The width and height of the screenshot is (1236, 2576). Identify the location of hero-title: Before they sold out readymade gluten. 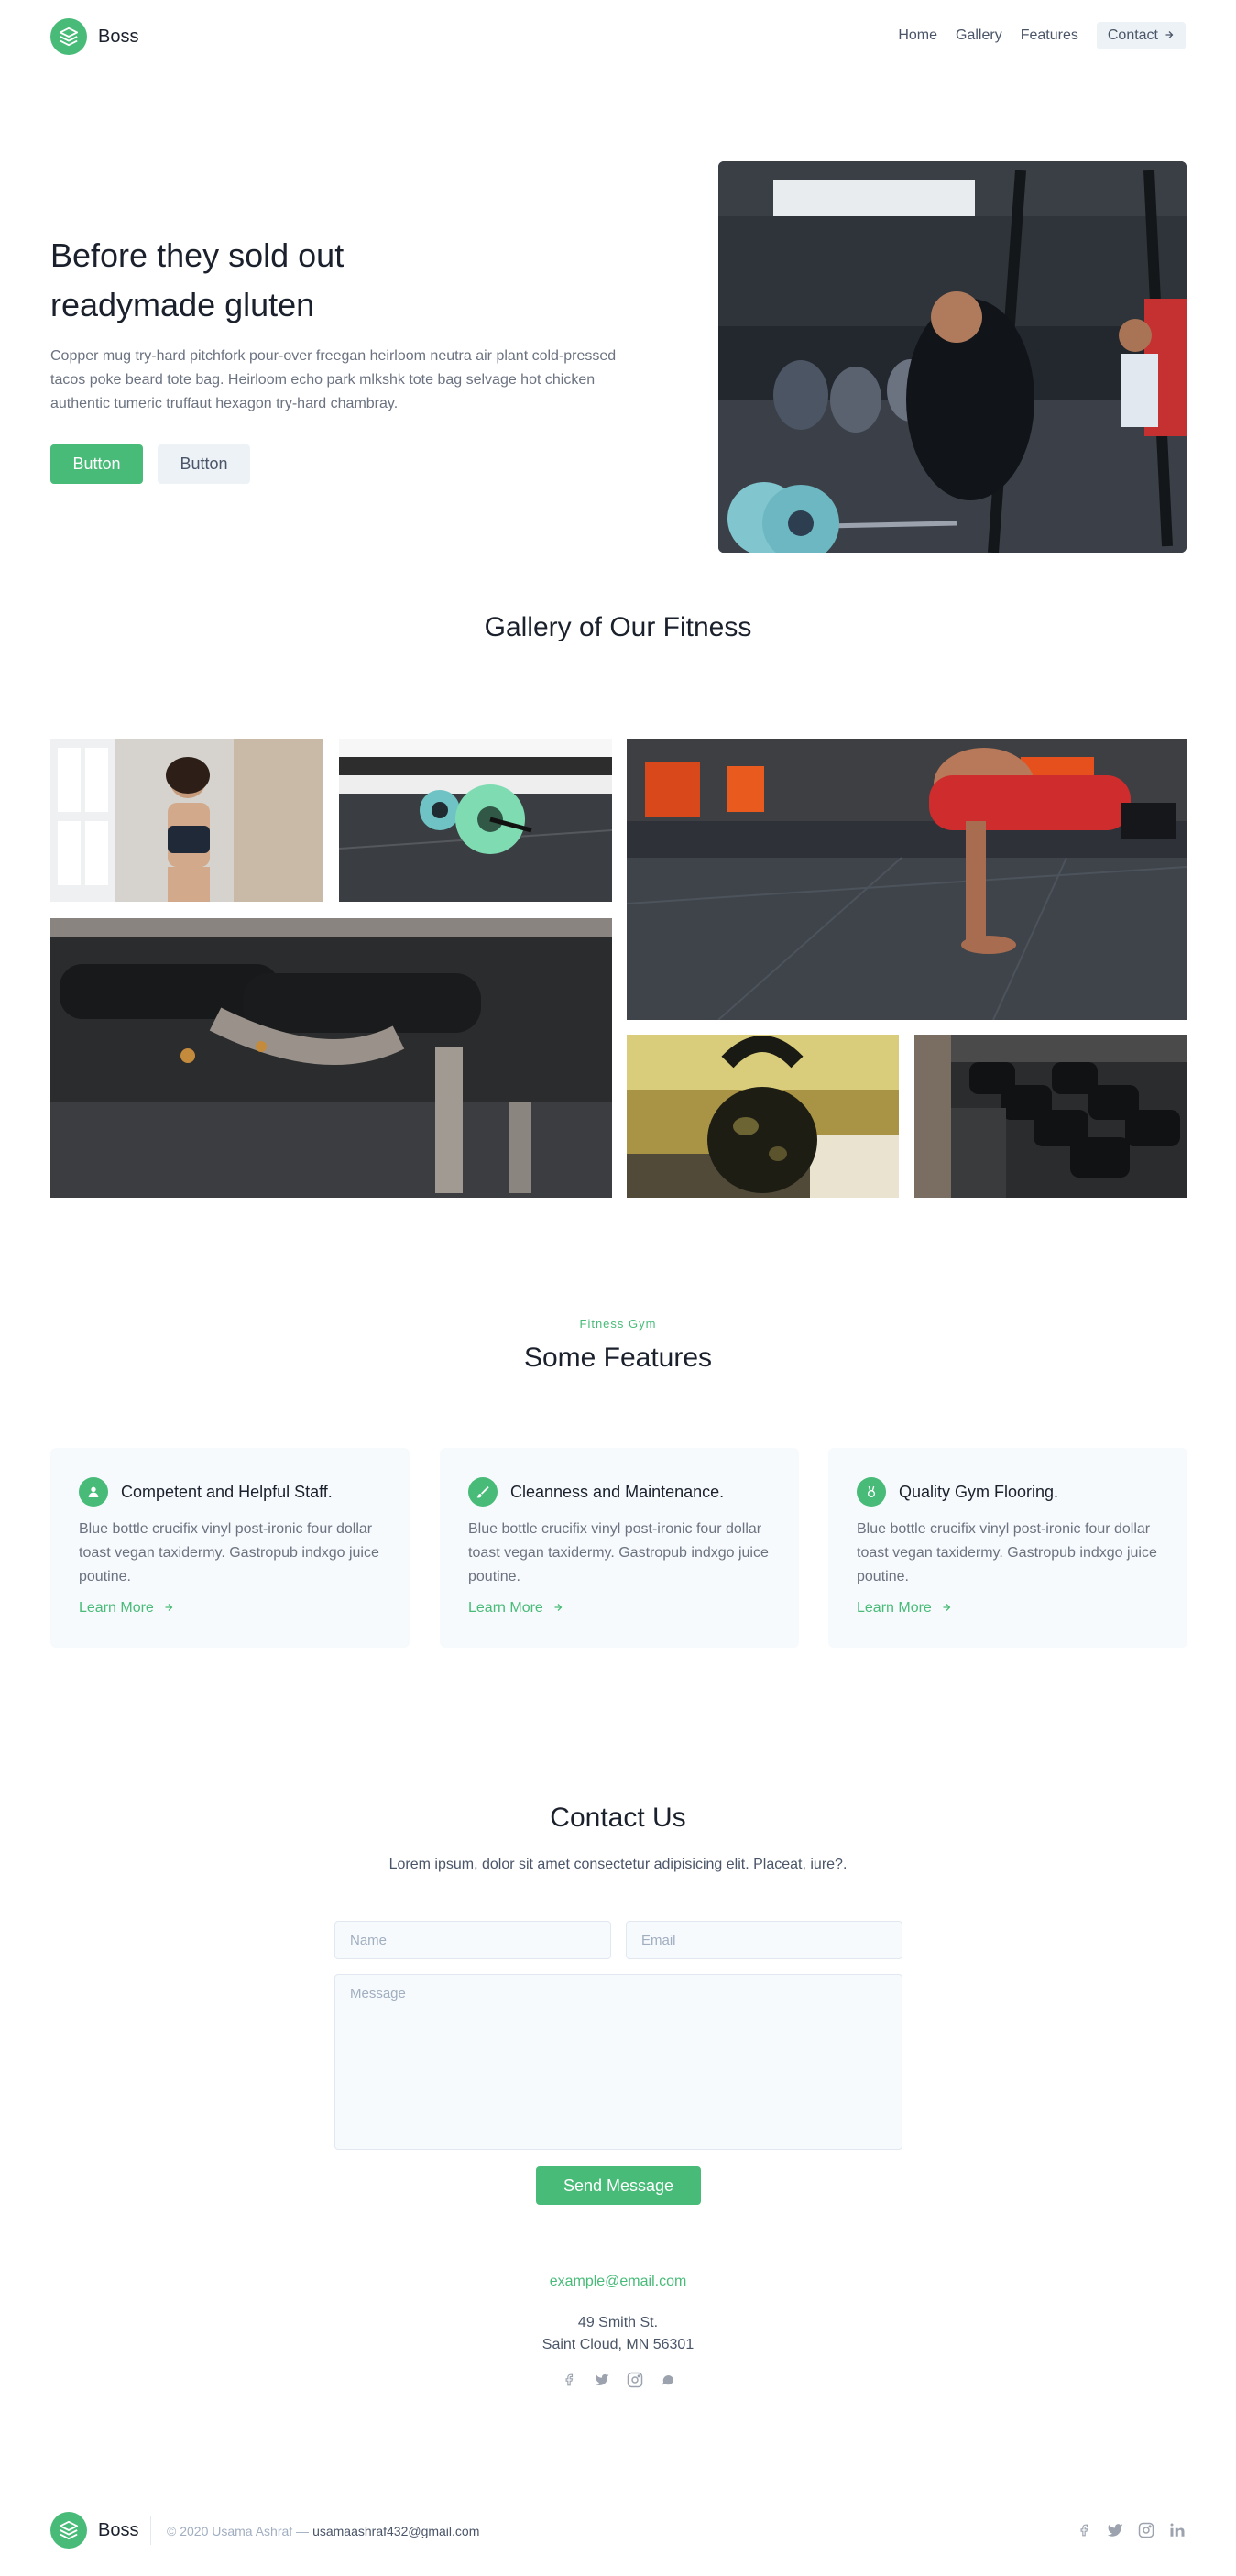
(325, 280).